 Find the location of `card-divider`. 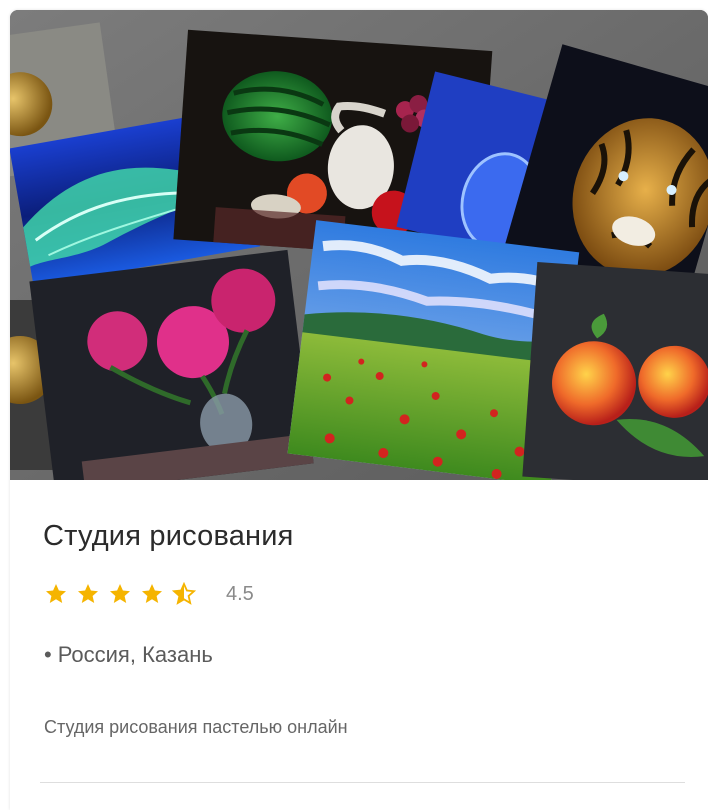

card-divider is located at coordinates (362, 782).